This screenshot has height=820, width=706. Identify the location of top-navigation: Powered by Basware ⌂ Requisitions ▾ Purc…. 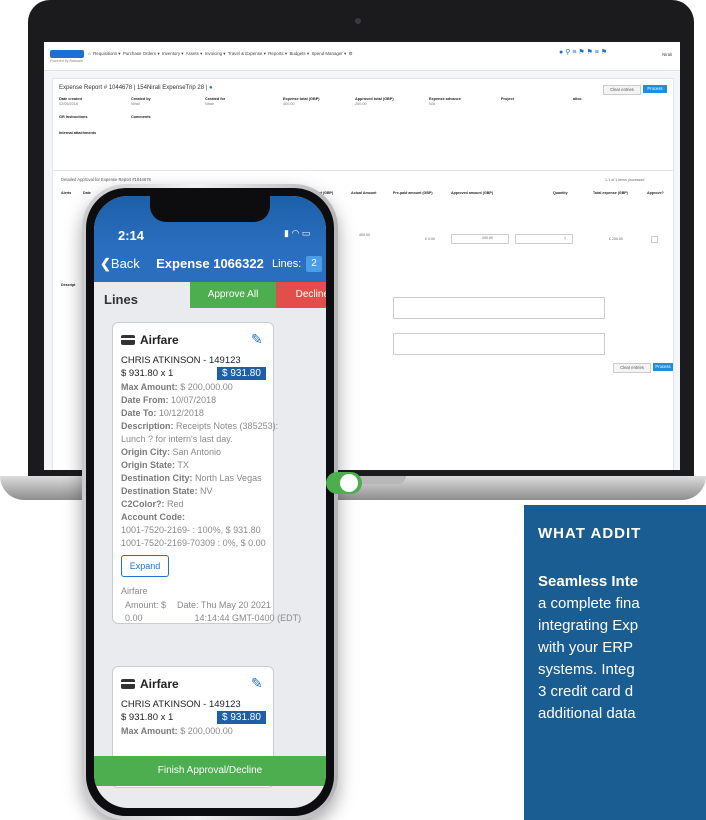
(362, 56).